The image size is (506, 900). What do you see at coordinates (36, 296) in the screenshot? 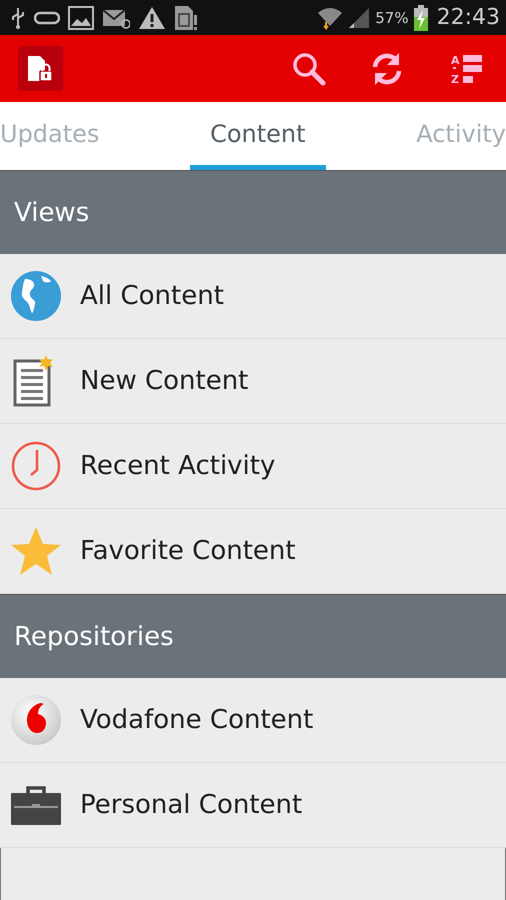
I see `globe-icon` at bounding box center [36, 296].